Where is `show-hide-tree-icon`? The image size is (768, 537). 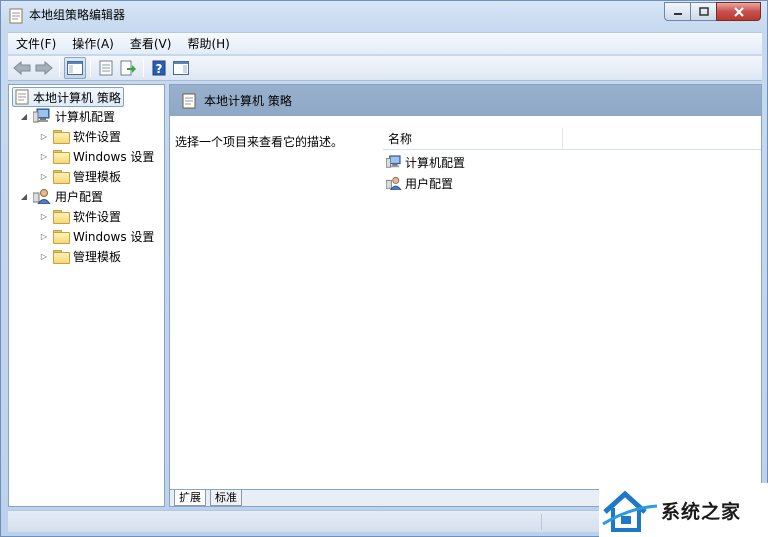
show-hide-tree-icon is located at coordinates (75, 68).